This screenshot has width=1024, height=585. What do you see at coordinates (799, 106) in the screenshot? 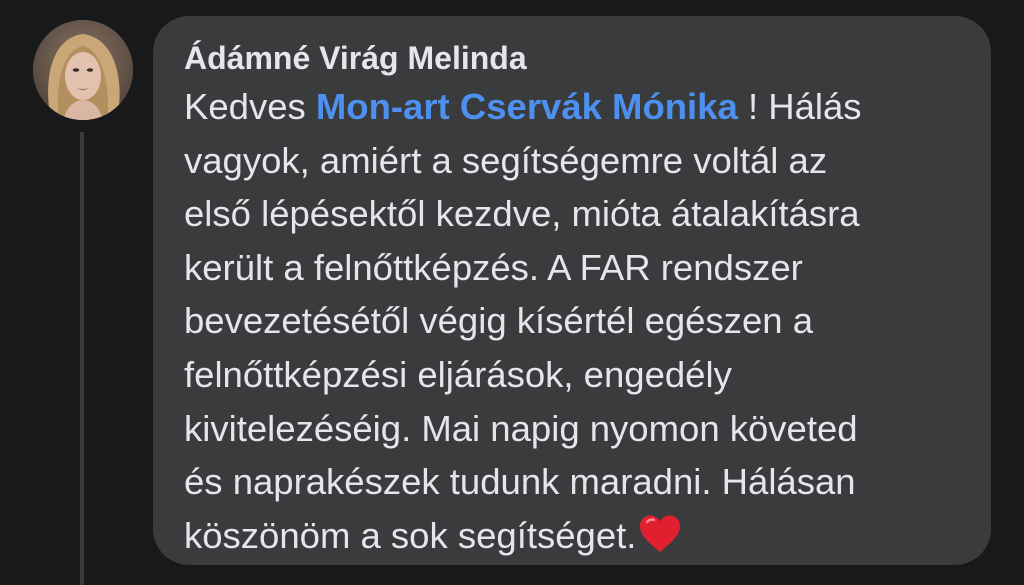
I see `comment-text-segment: ! Hálás` at bounding box center [799, 106].